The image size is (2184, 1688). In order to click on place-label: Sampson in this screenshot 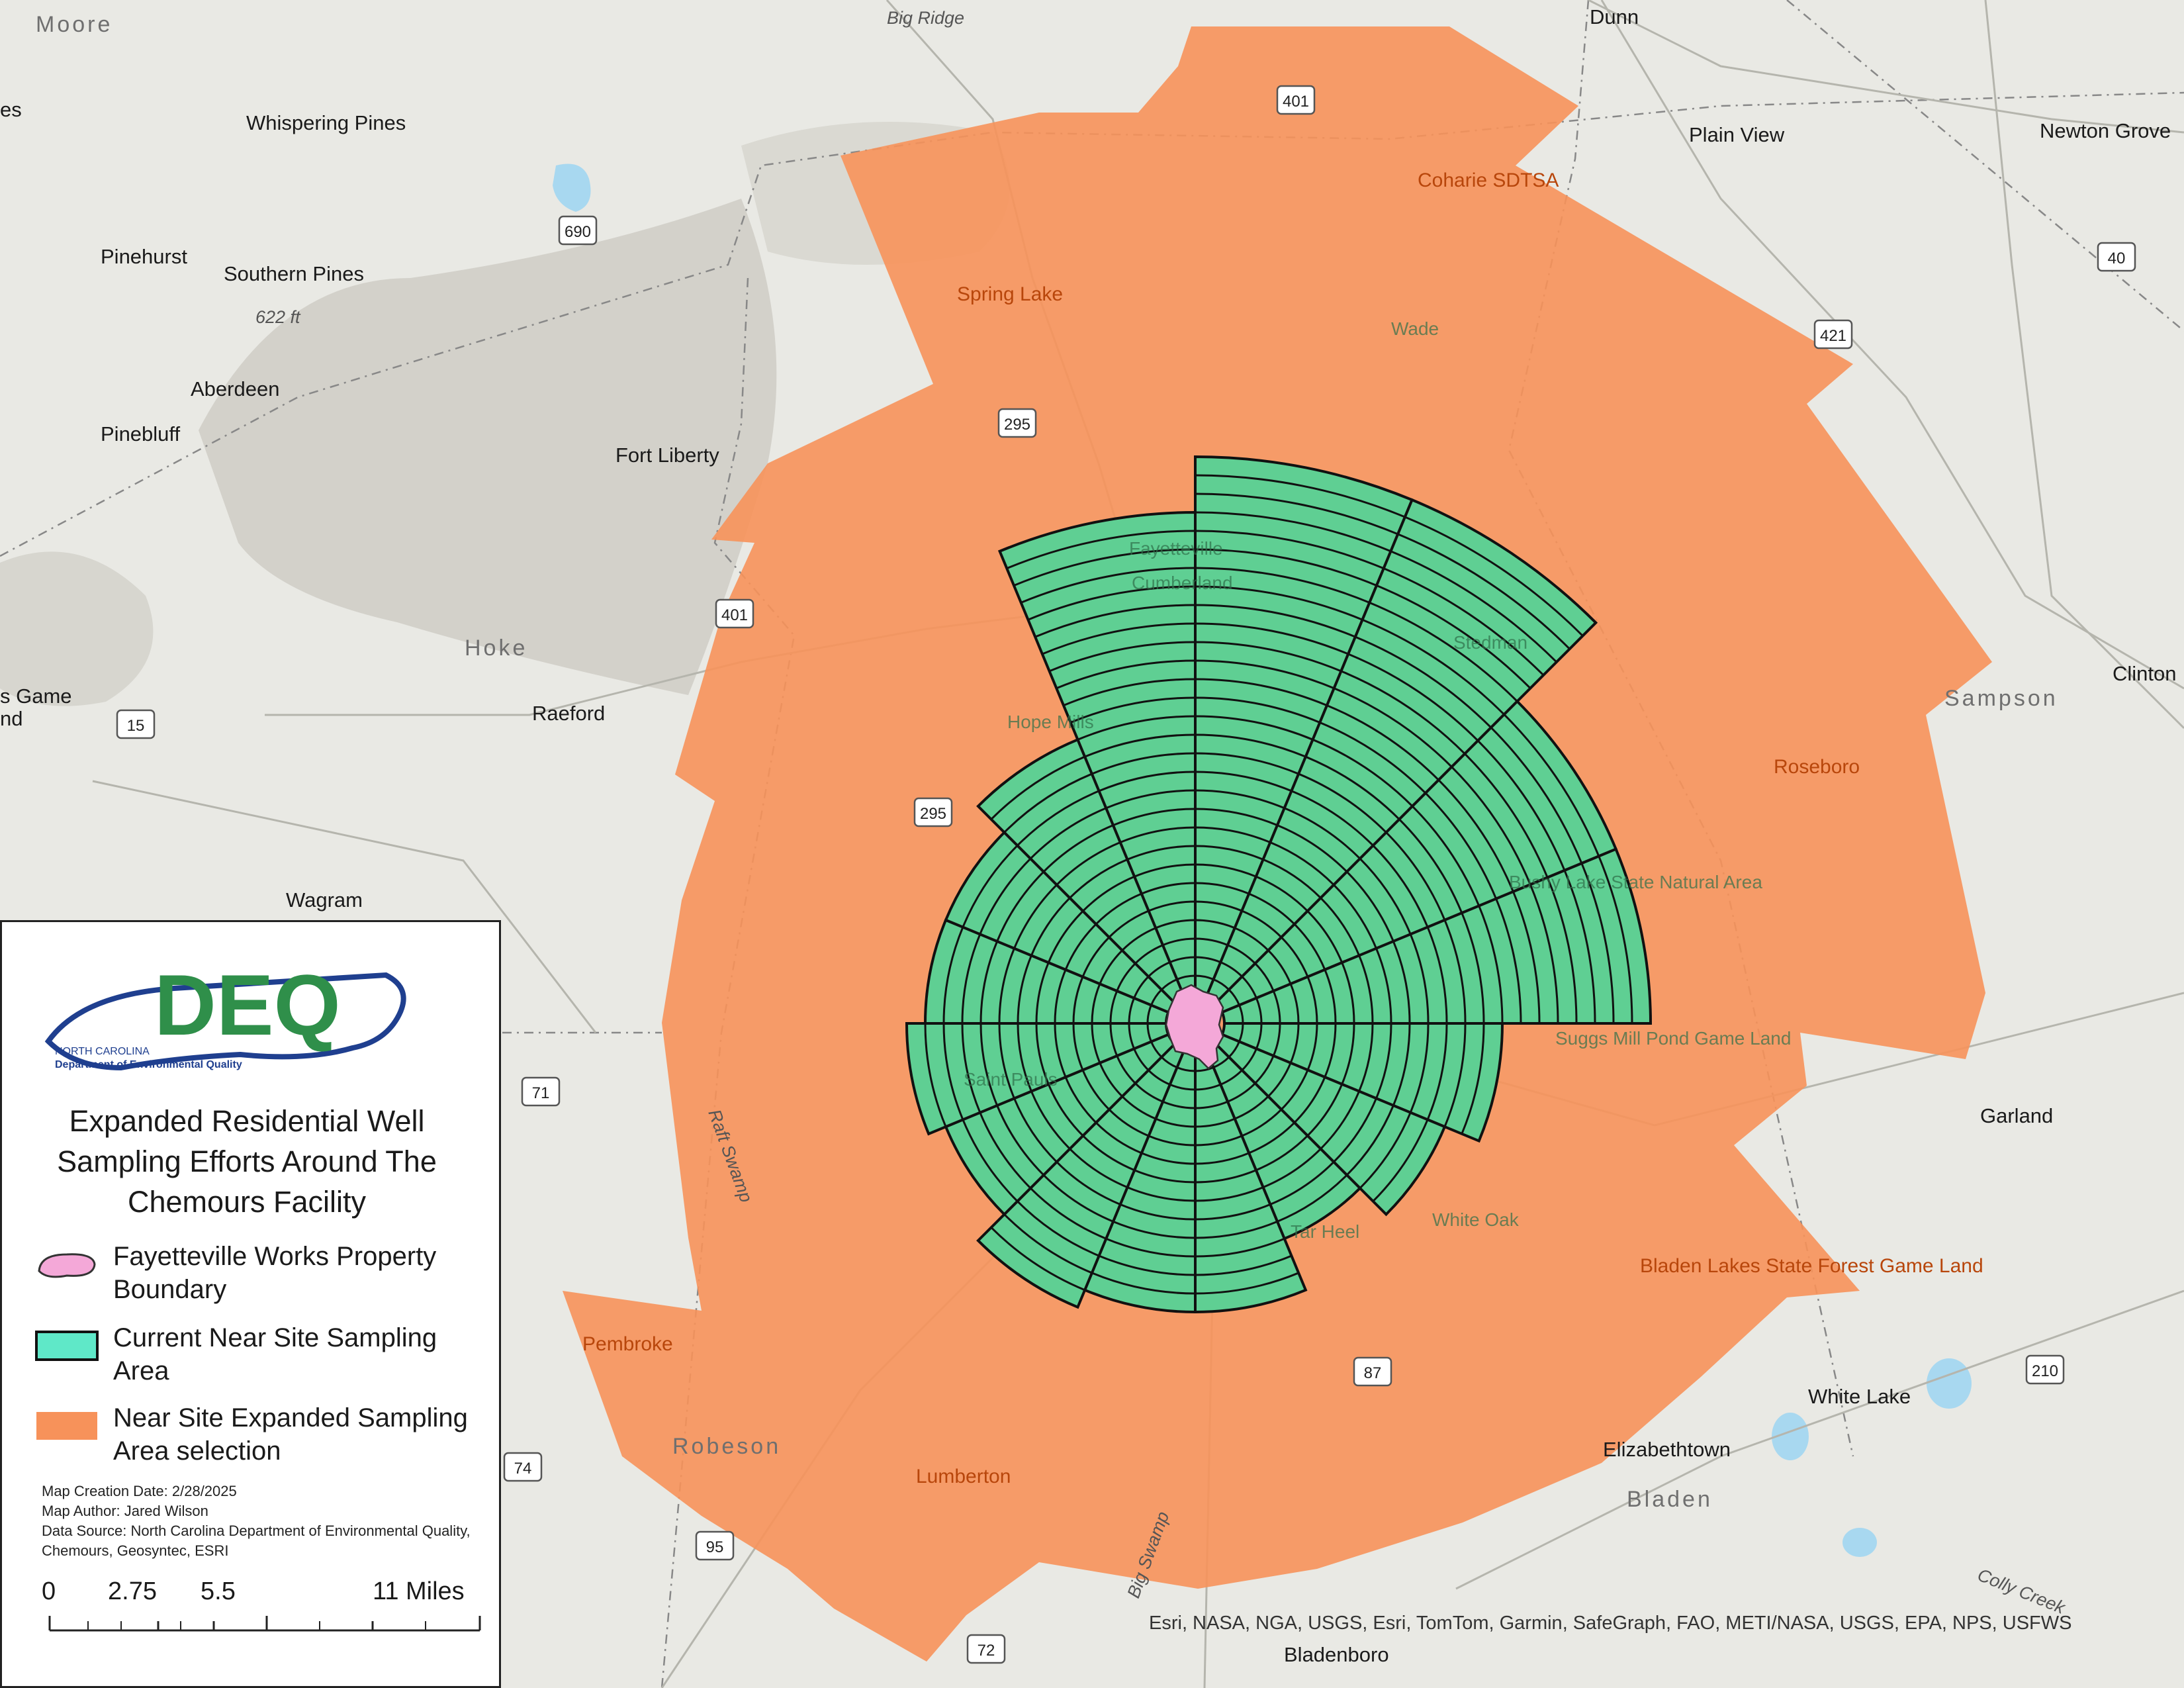, I will do `click(2001, 698)`.